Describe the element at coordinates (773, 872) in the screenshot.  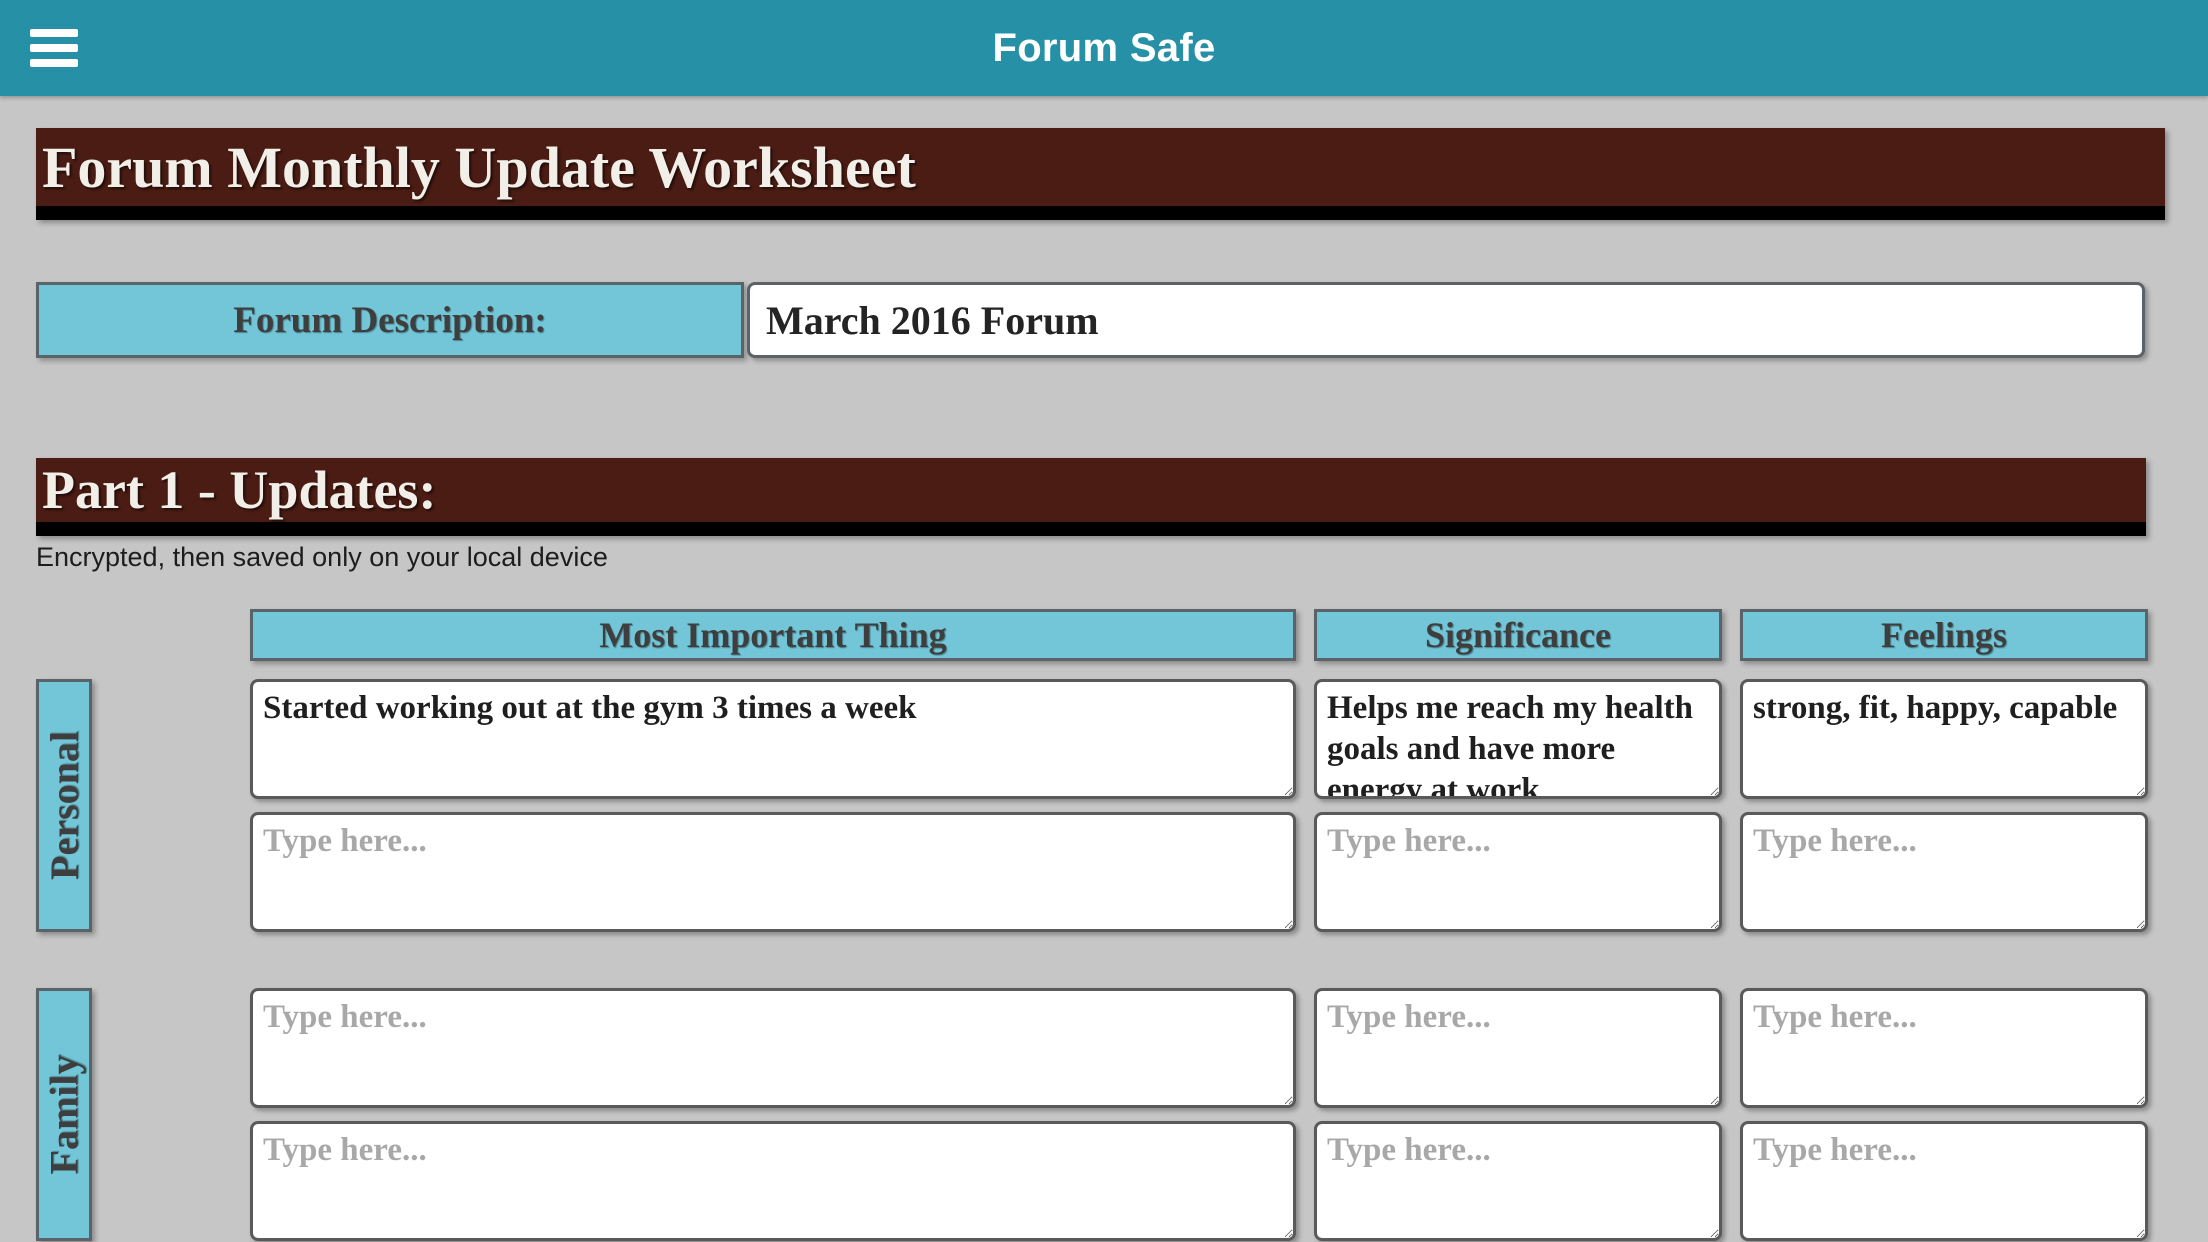
I see `cell-personal-2-most-important-thing` at that location.